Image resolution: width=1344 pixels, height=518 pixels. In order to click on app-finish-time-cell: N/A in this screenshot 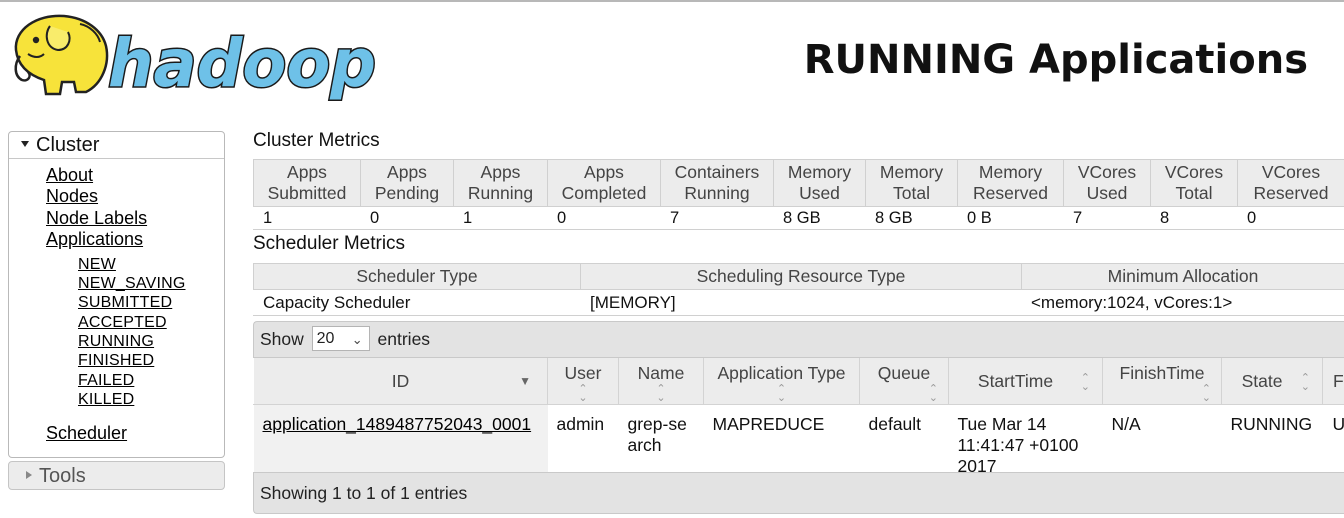, I will do `click(1162, 441)`.